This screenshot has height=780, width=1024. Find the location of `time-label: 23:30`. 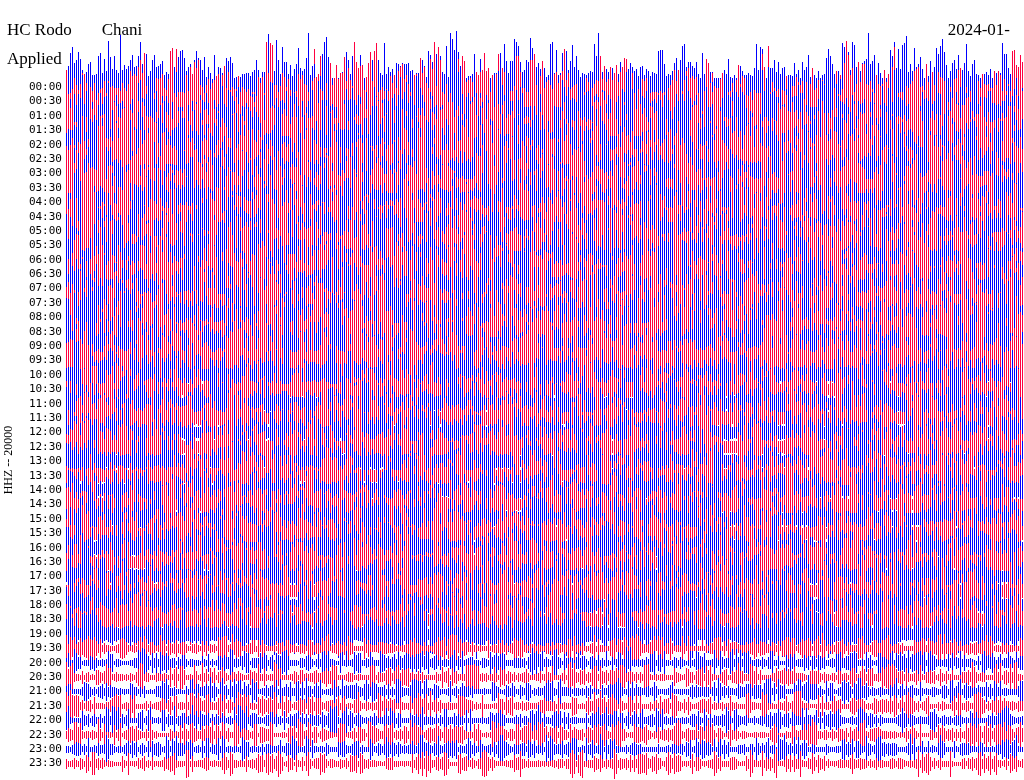

time-label: 23:30 is located at coordinates (45, 763).